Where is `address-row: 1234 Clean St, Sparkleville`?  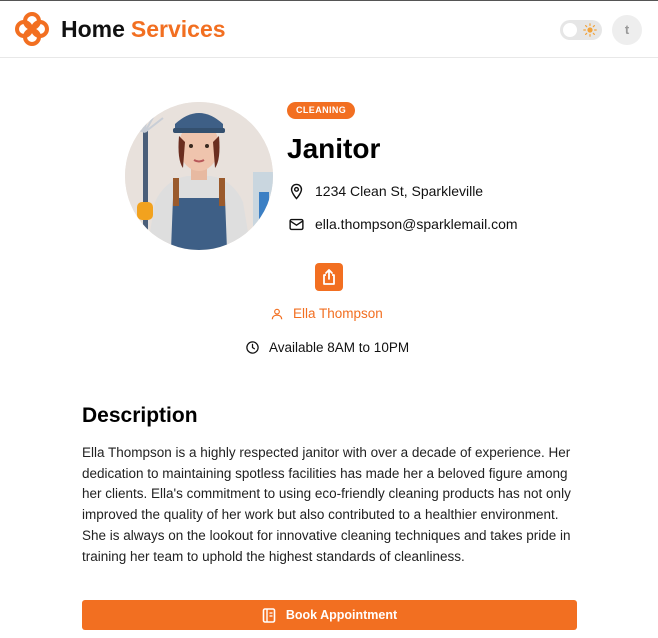 address-row: 1234 Clean St, Sparkleville is located at coordinates (385, 191).